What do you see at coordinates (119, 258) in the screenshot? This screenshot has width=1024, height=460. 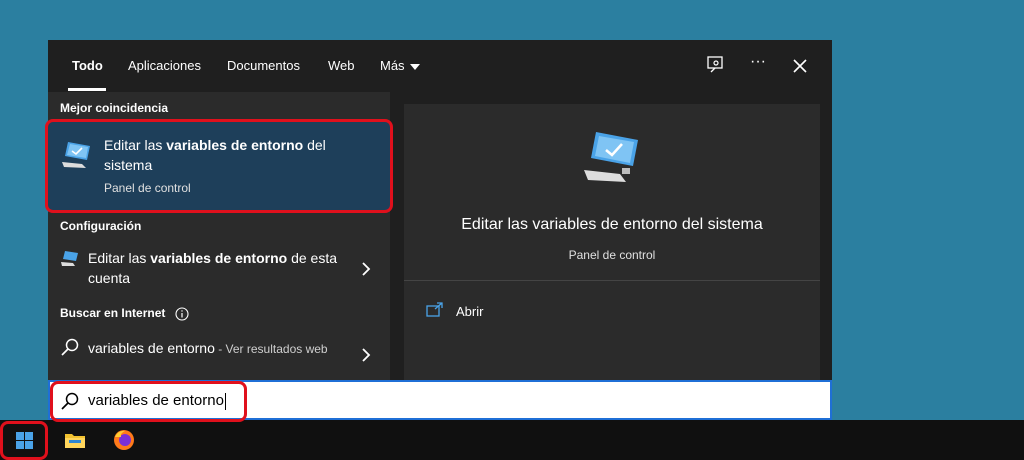 I see `settings-prefix: Editar las` at bounding box center [119, 258].